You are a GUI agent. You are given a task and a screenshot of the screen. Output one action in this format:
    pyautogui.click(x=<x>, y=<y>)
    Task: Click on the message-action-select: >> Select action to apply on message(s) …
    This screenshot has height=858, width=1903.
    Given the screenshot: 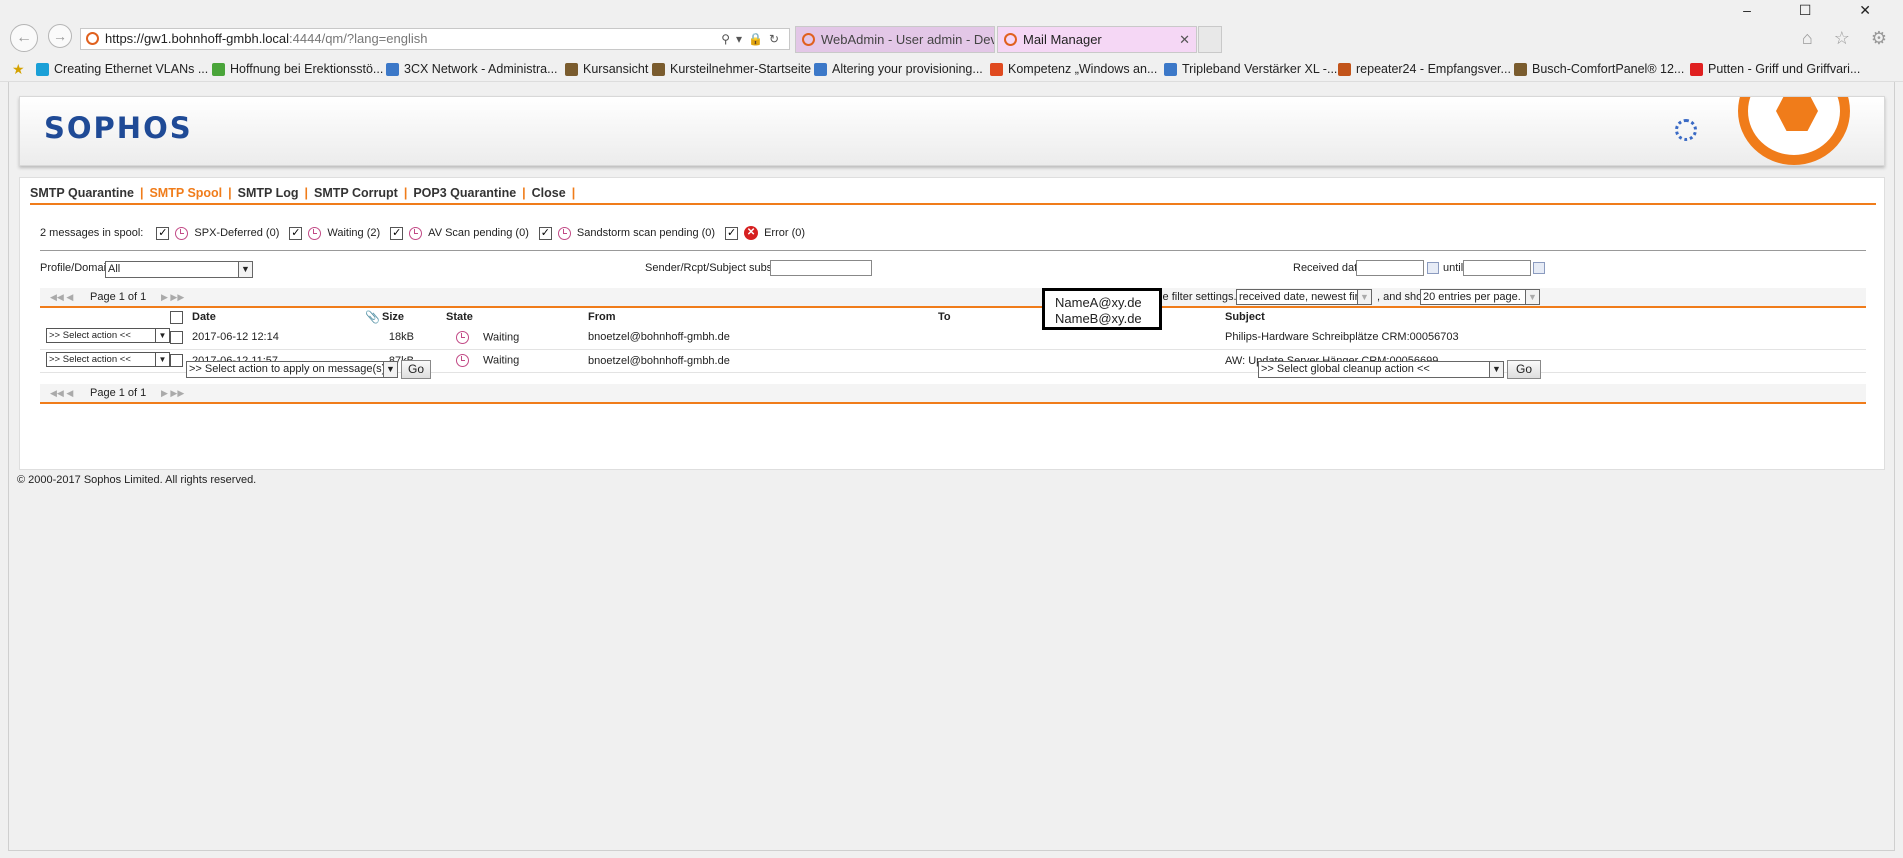 What is the action you would take?
    pyautogui.click(x=292, y=369)
    